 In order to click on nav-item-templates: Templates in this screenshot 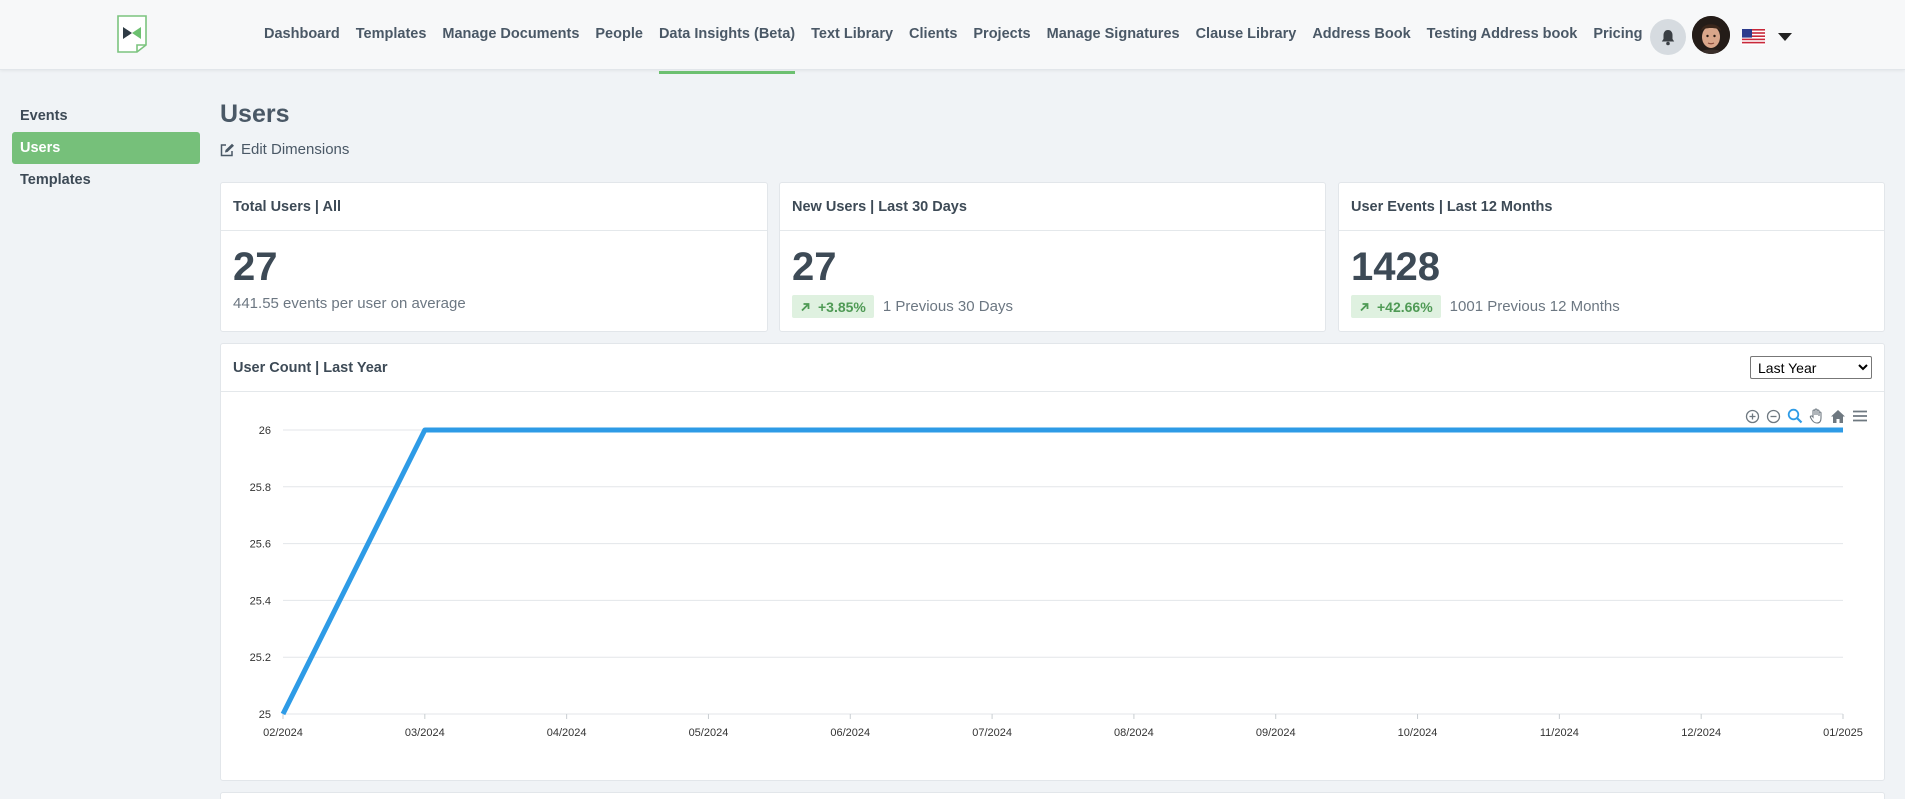, I will do `click(391, 35)`.